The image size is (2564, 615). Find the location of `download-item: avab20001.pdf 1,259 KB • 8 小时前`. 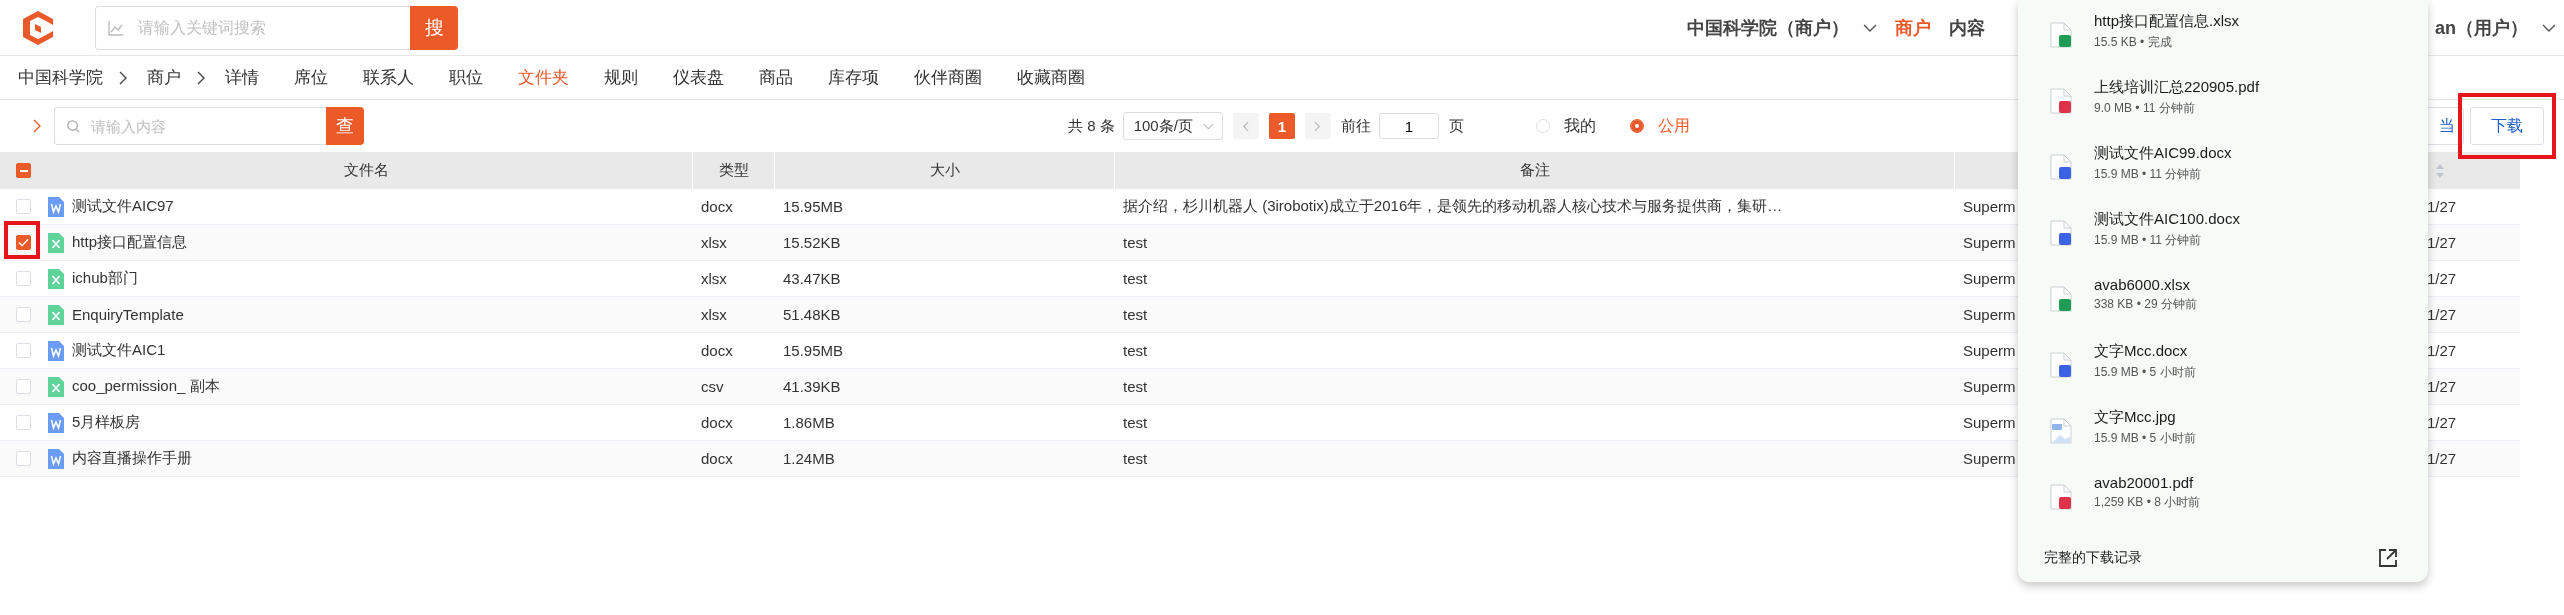

download-item: avab20001.pdf 1,259 KB • 8 小时前 is located at coordinates (2223, 507).